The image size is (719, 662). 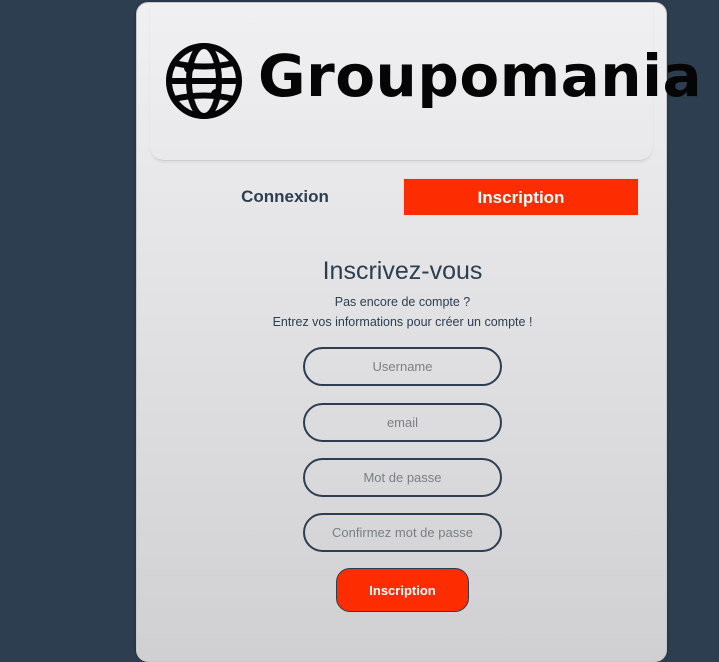 What do you see at coordinates (285, 197) in the screenshot?
I see `tab-login: Connexion` at bounding box center [285, 197].